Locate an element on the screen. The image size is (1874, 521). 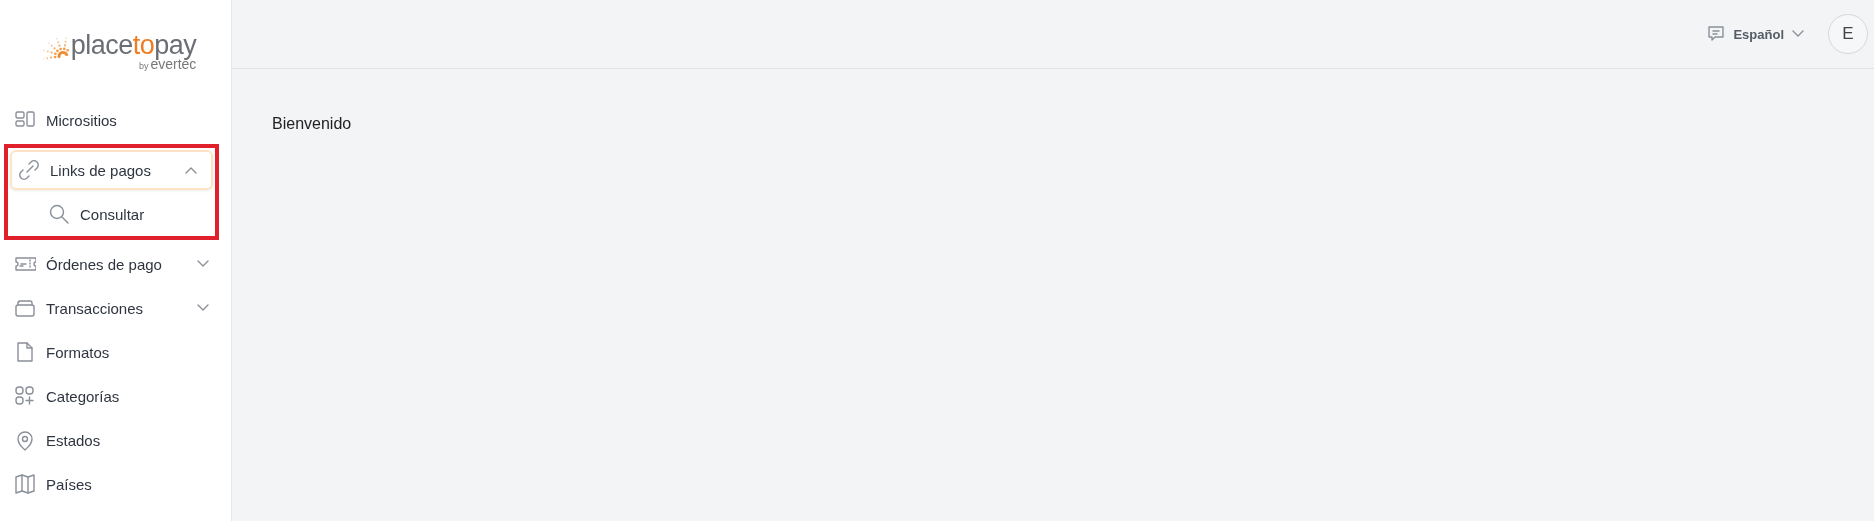
sidebar-item: Estados is located at coordinates (115, 440).